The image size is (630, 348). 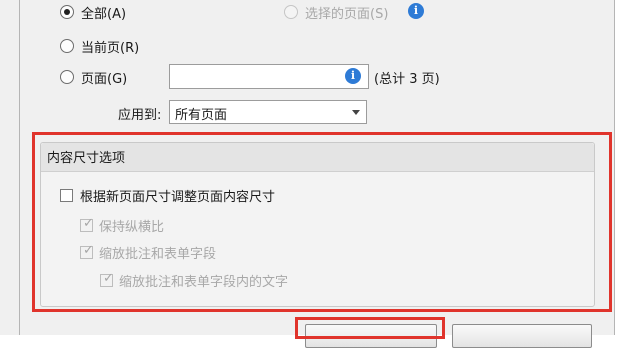 I want to click on selected-pages-label: 选择的页面(S), so click(x=346, y=12).